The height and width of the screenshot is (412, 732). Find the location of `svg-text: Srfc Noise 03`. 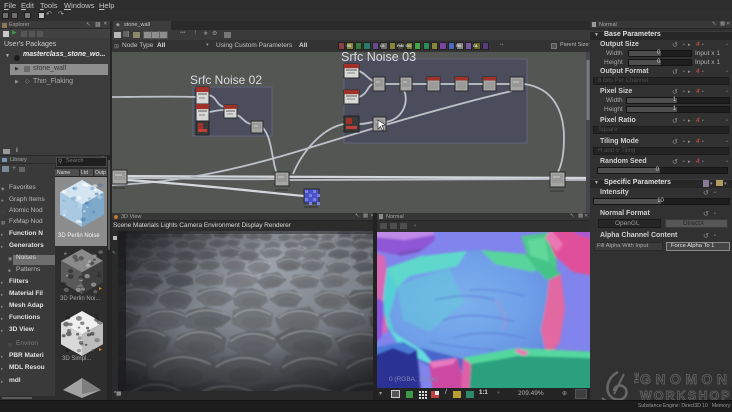

svg-text: Srfc Noise 03 is located at coordinates (378, 58).